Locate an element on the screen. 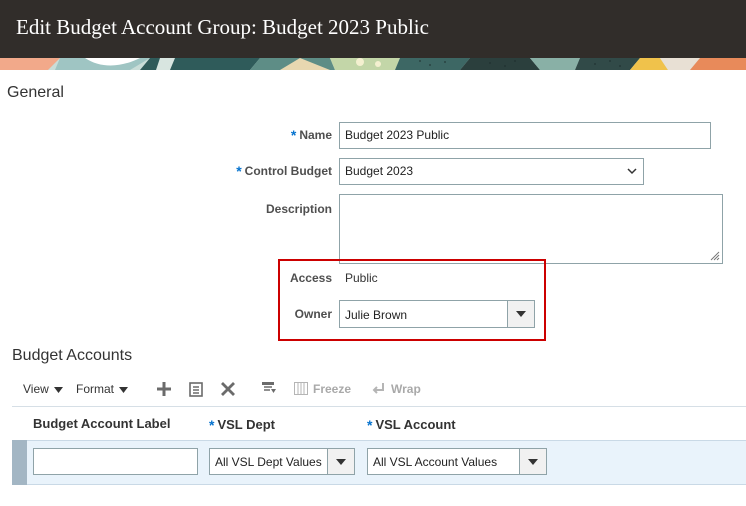  view-menu: View is located at coordinates (43, 389).